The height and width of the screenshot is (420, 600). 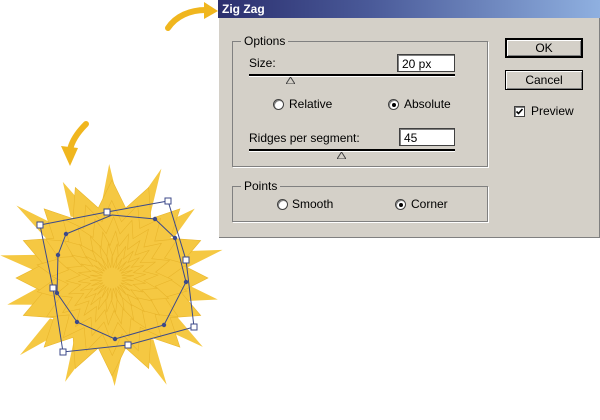 I want to click on cancel-button: Cancel, so click(x=544, y=80).